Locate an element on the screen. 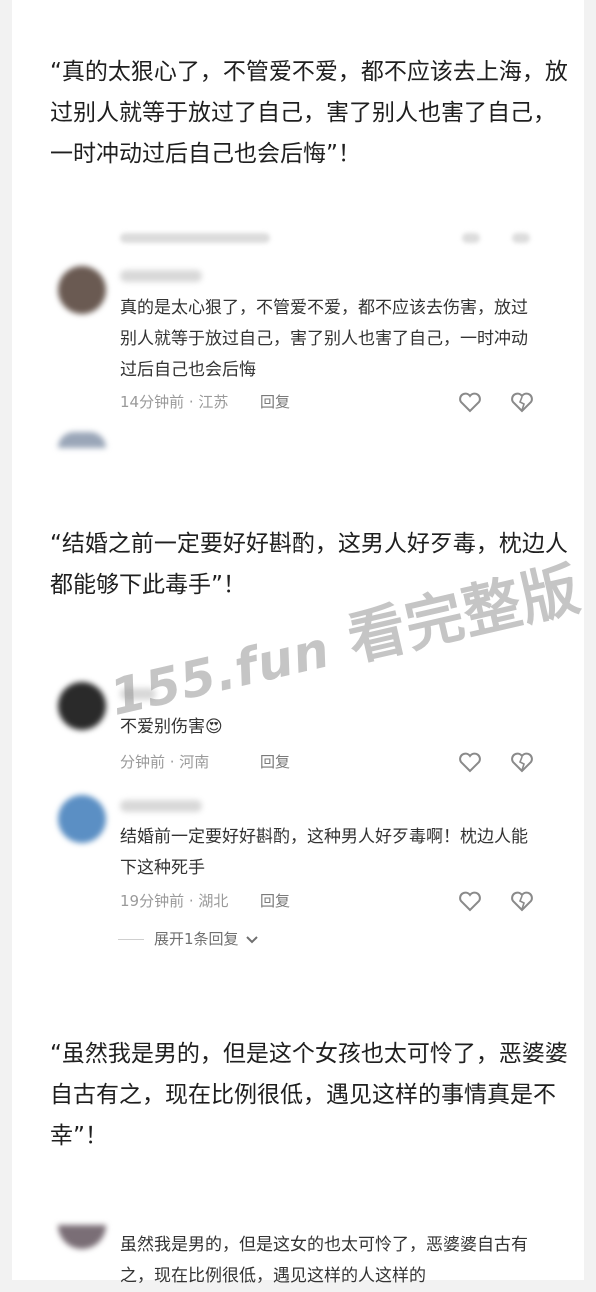 This screenshot has width=596, height=1292. comment-meta: 14分钟前 · 江苏 is located at coordinates (174, 402).